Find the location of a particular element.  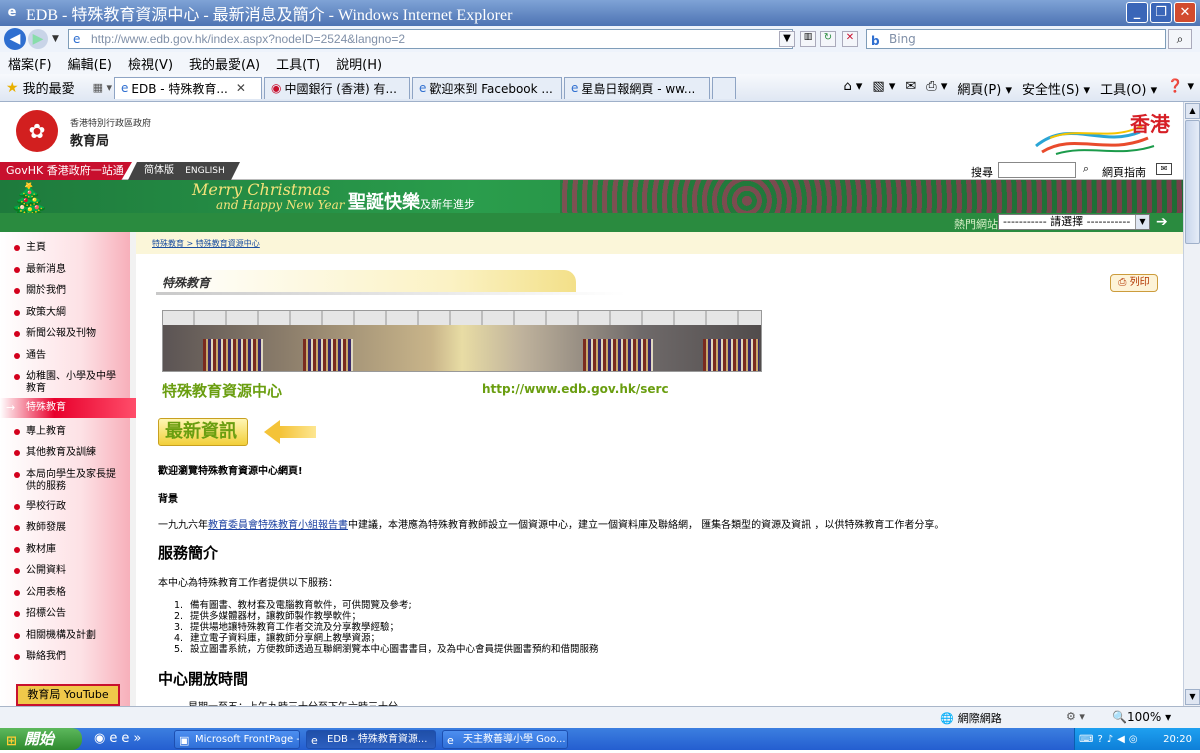

sidebar-item-school-admin: 學校行政 is located at coordinates (65, 507).